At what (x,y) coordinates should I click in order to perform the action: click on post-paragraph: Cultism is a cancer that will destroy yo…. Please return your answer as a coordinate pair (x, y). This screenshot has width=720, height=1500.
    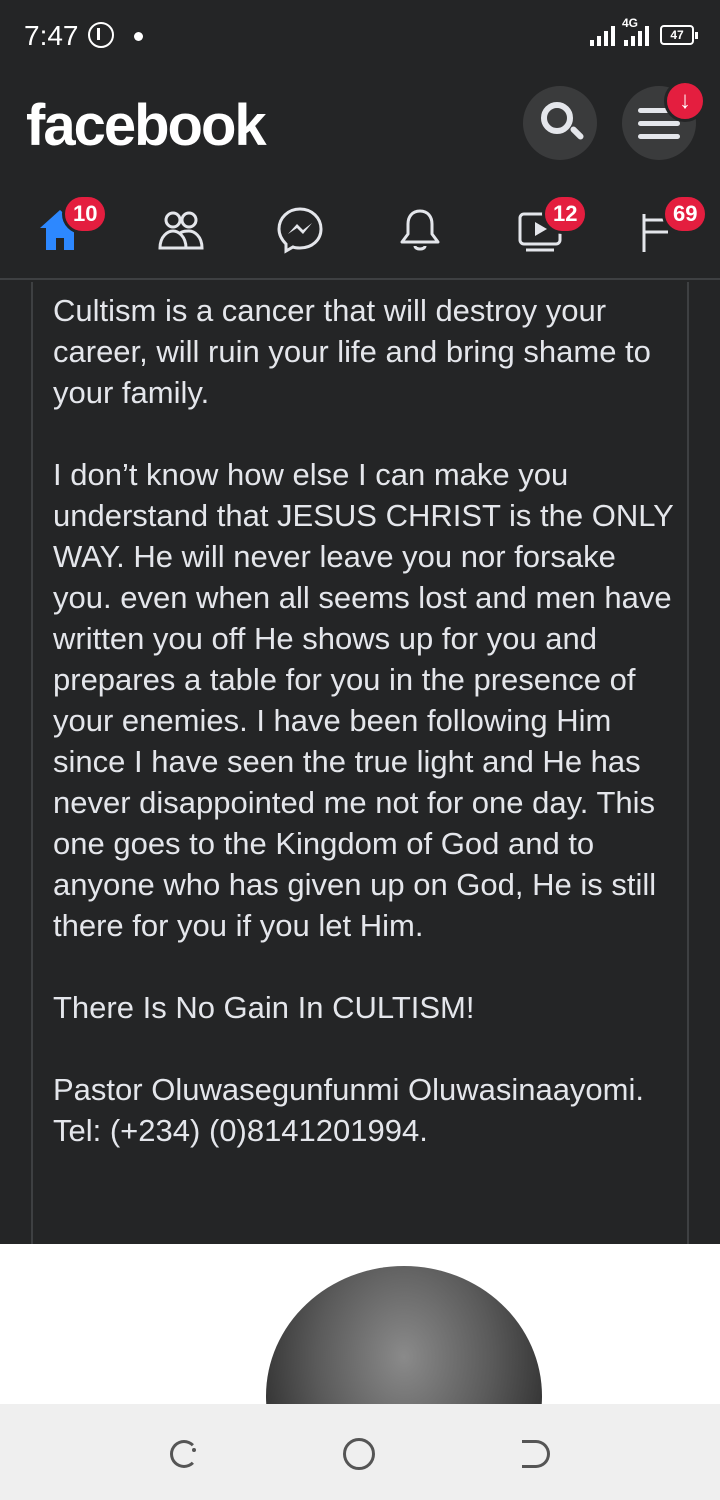
    Looking at the image, I should click on (352, 351).